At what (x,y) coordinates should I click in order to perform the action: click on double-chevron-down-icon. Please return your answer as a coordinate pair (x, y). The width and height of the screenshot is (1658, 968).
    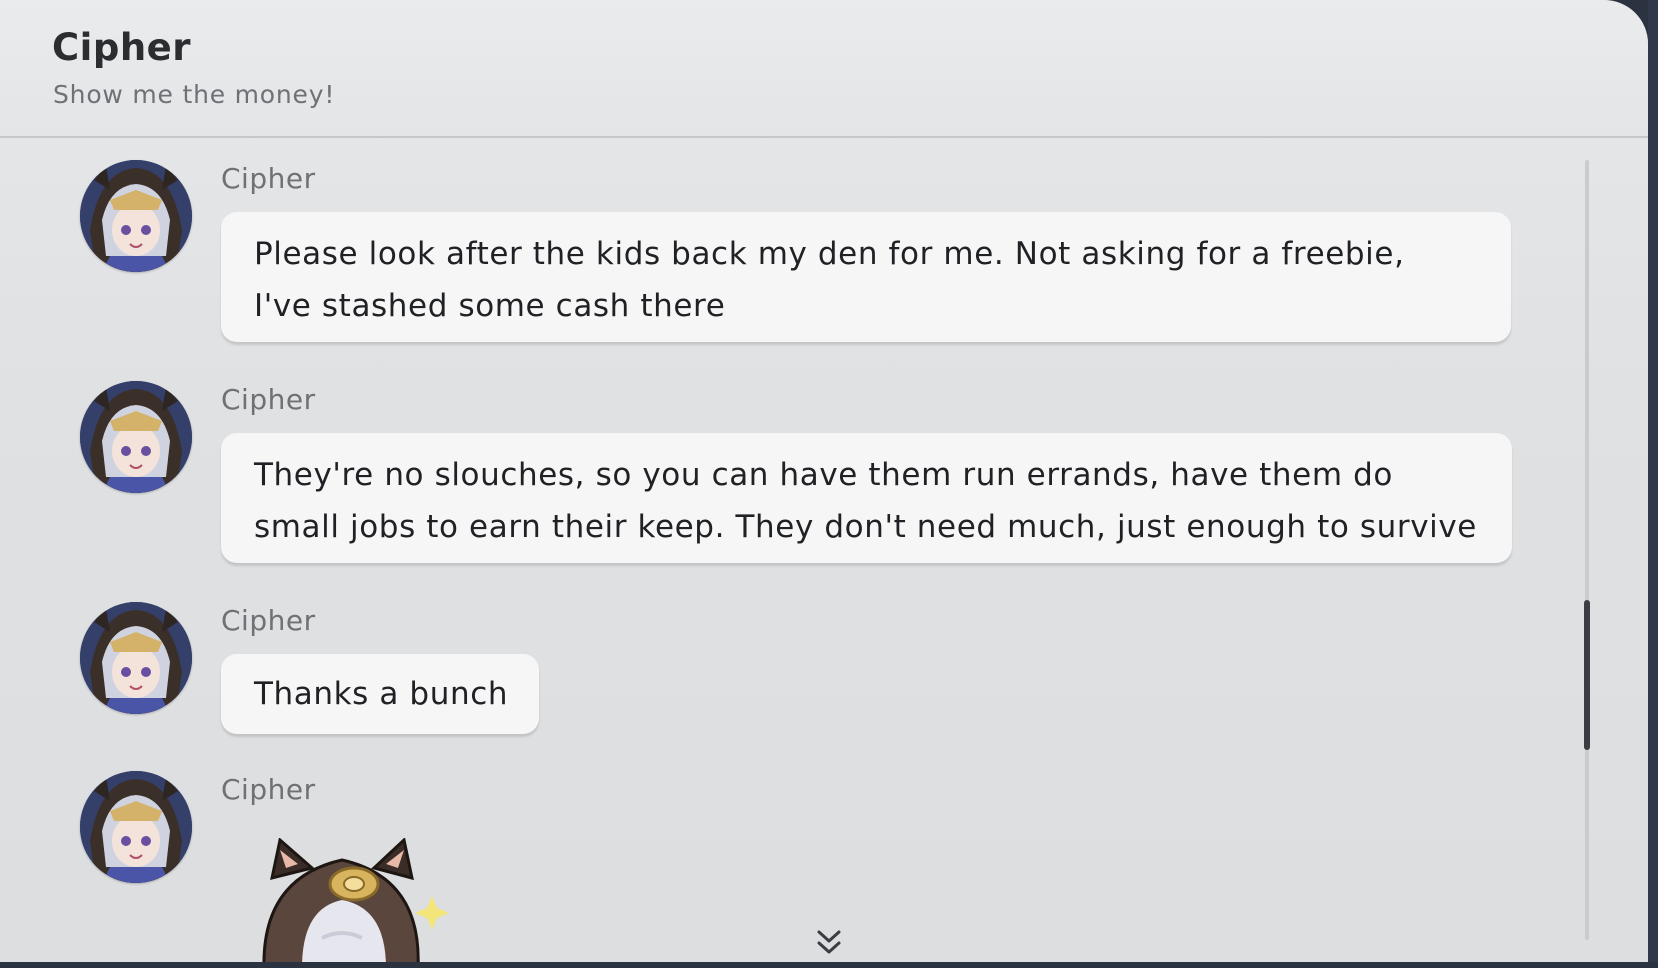
    Looking at the image, I should click on (829, 943).